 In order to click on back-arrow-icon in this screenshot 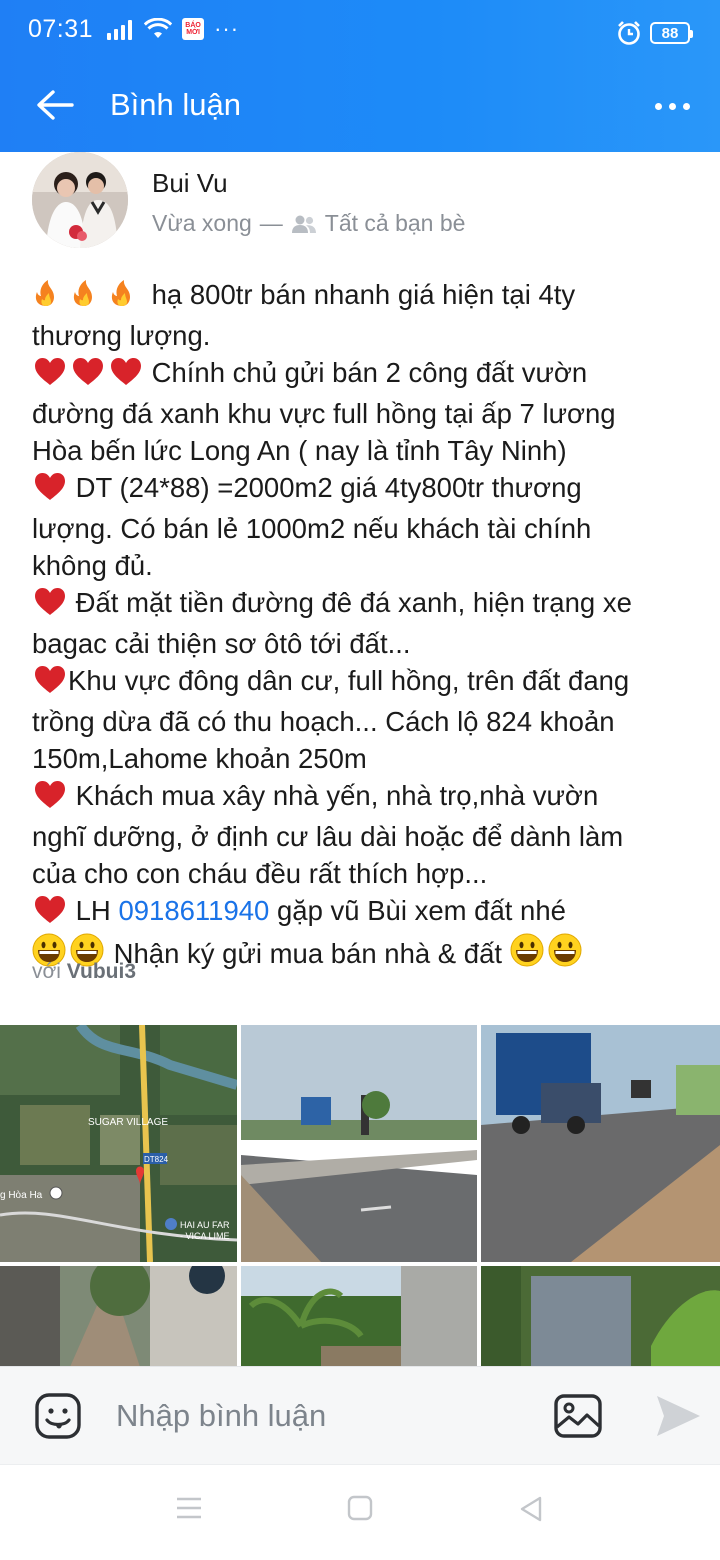, I will do `click(55, 105)`.